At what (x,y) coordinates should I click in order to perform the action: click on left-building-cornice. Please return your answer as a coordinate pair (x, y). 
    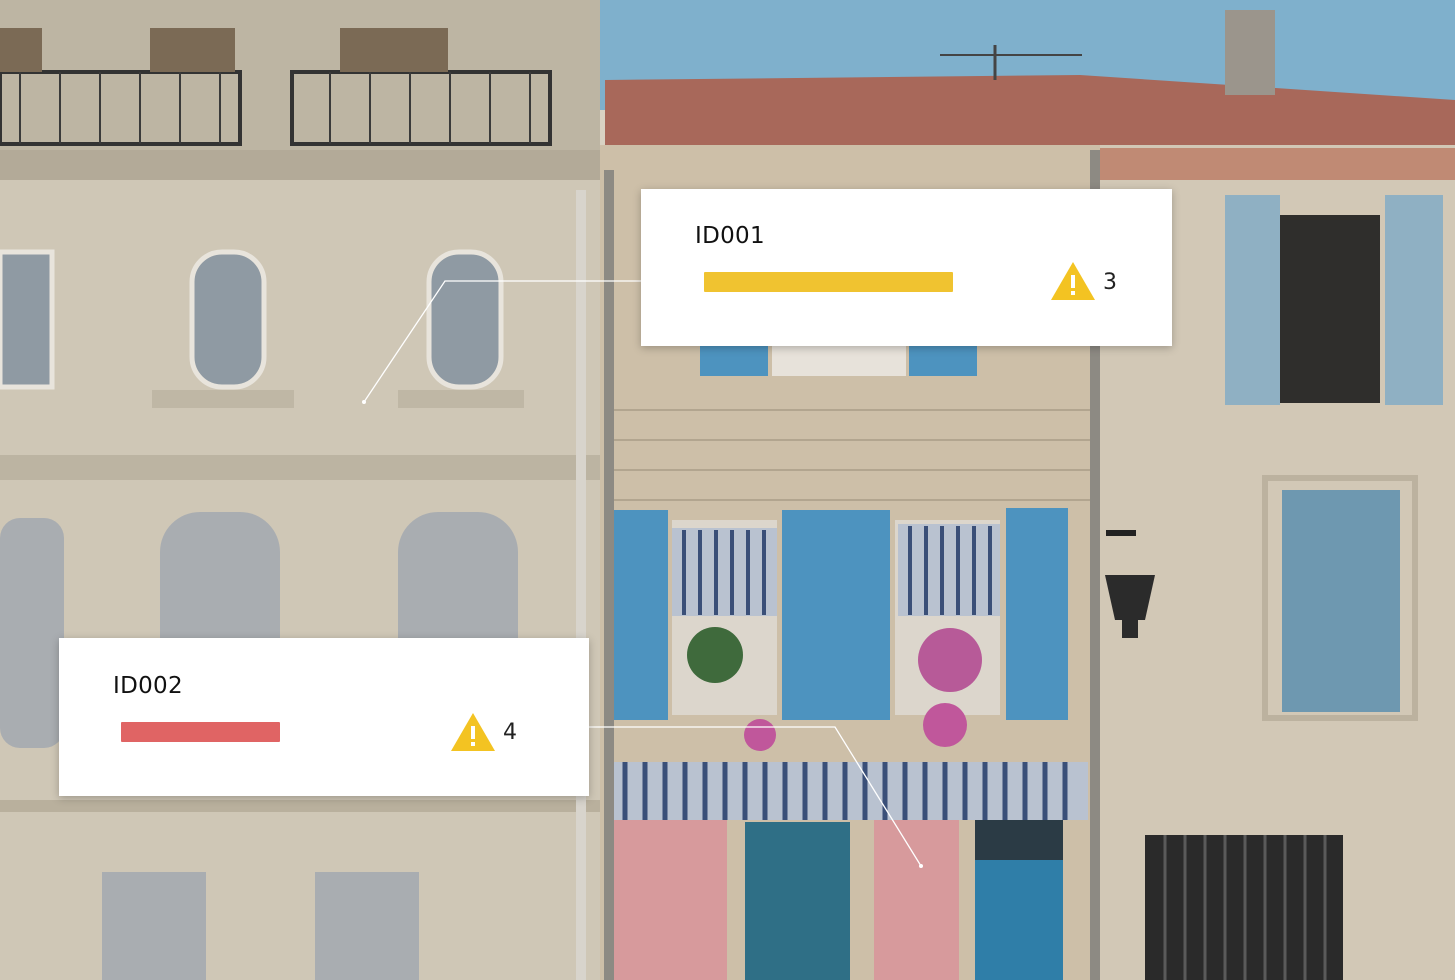
    Looking at the image, I should click on (300, 165).